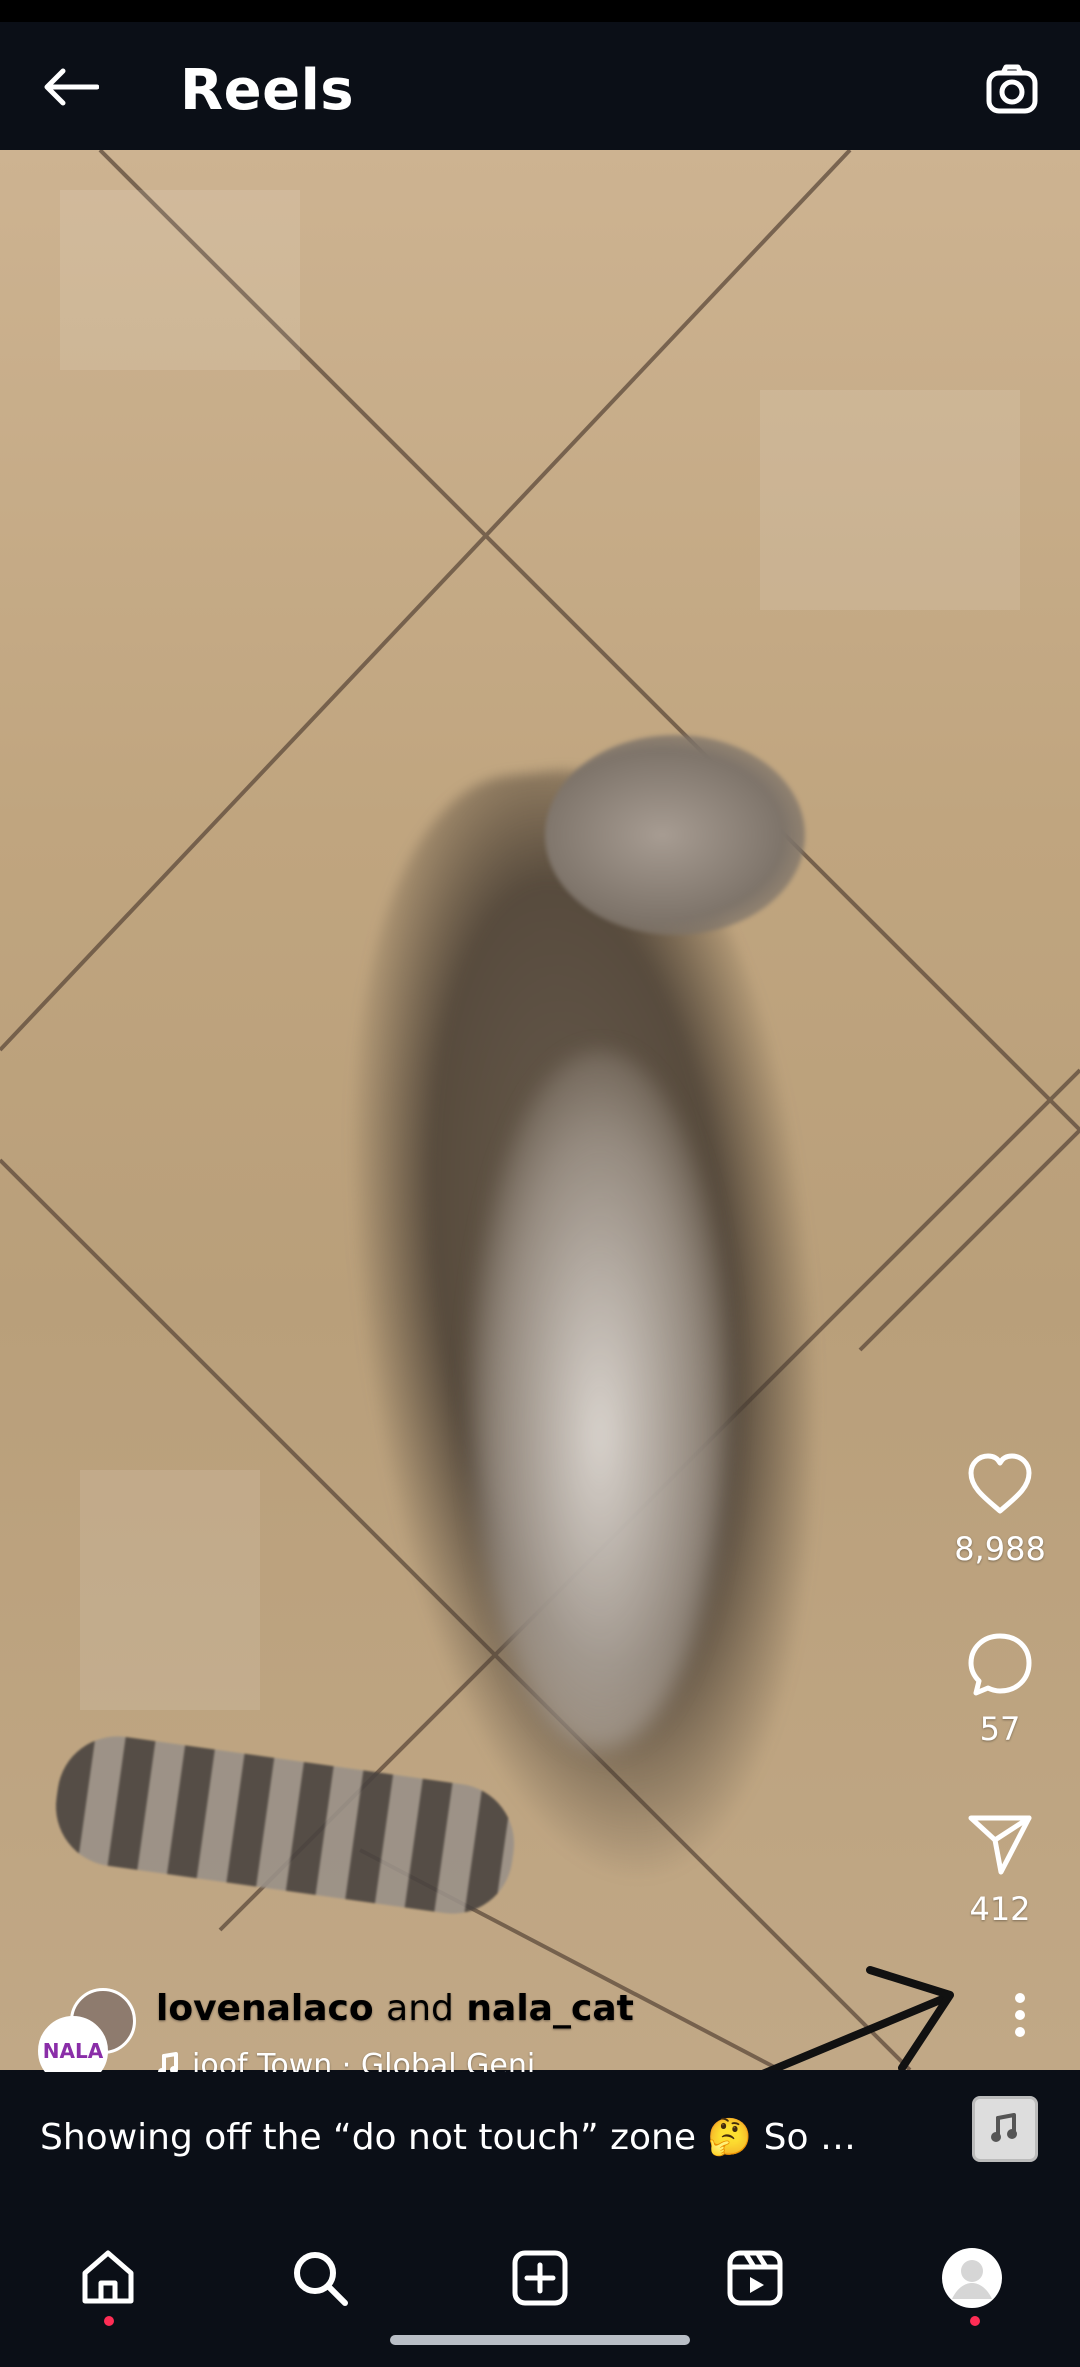 The width and height of the screenshot is (1080, 2367). I want to click on username-primary: lovenalaco, so click(265, 2008).